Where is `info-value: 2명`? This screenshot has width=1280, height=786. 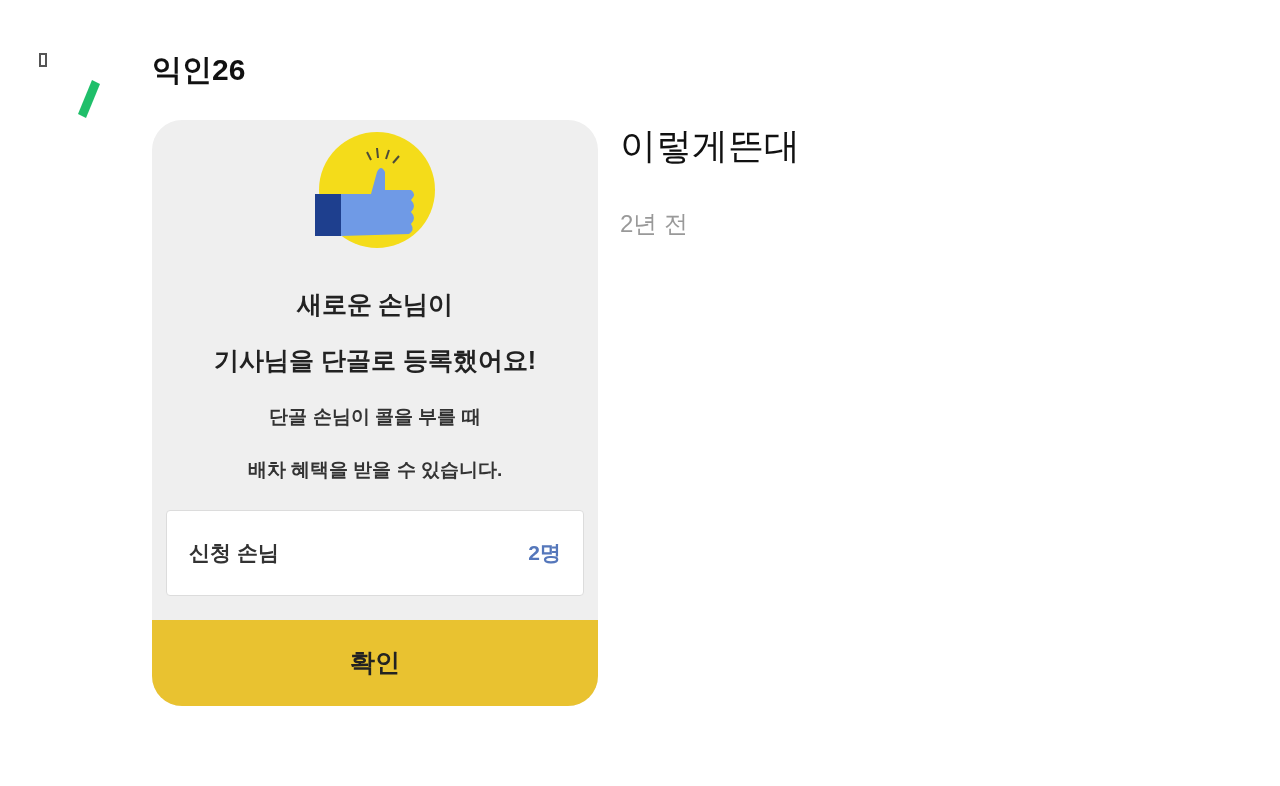 info-value: 2명 is located at coordinates (544, 553).